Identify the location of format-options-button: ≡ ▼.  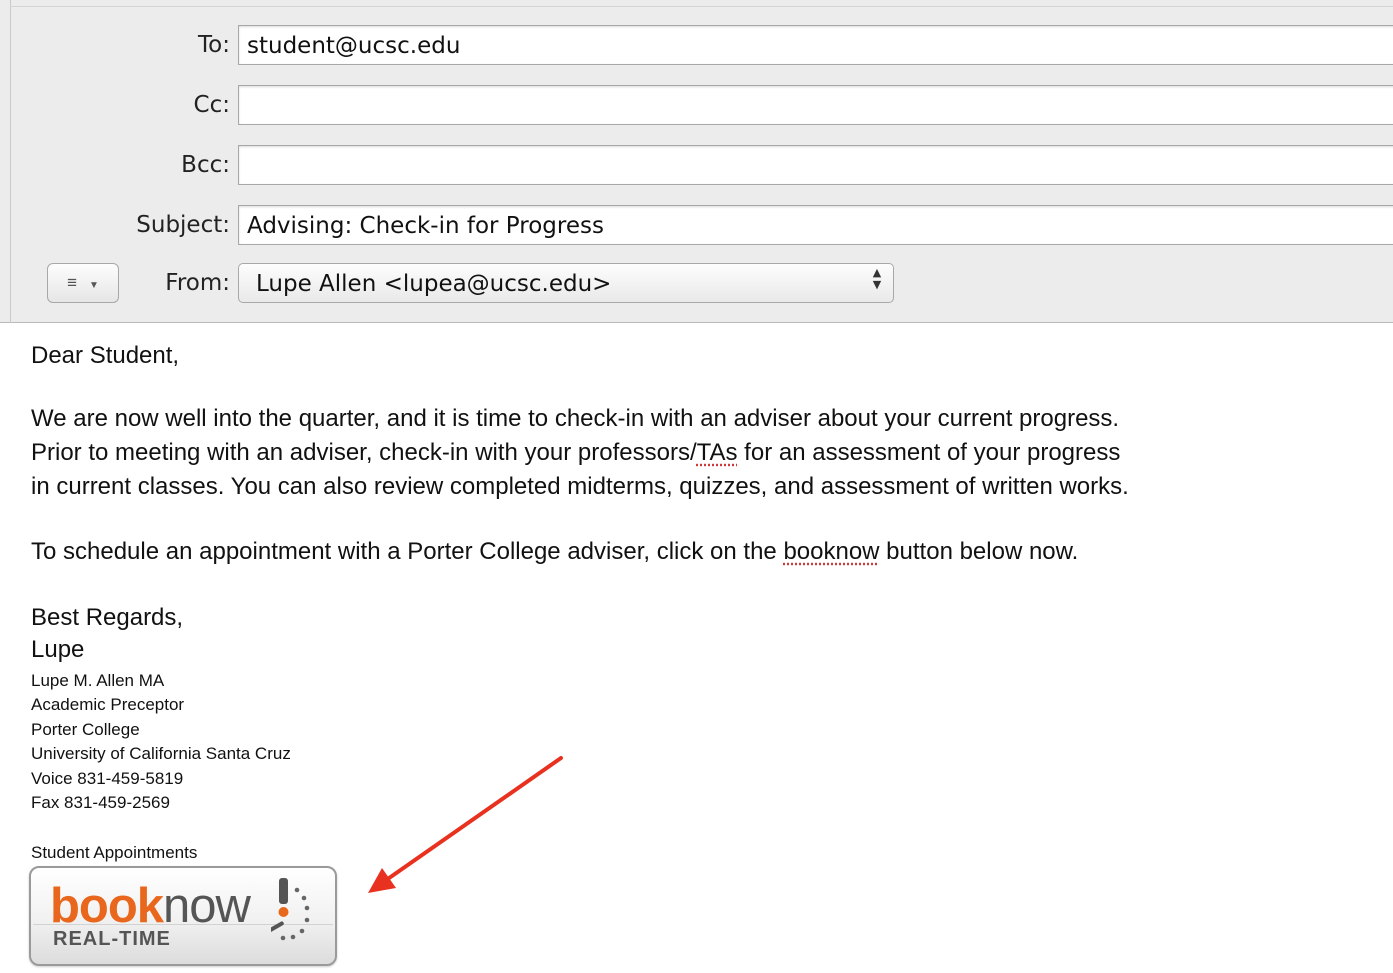
(83, 283).